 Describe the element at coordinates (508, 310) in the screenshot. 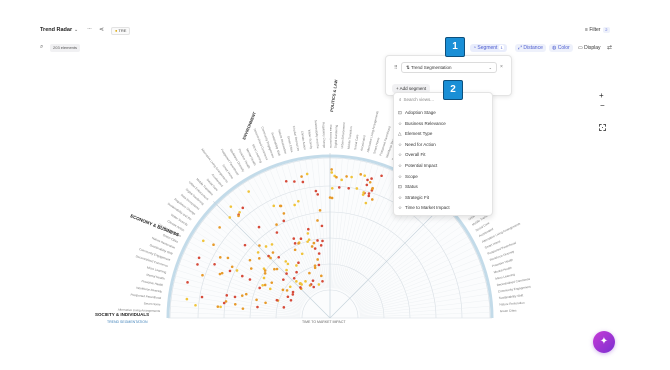

I see `trend-label: Green Cities` at that location.